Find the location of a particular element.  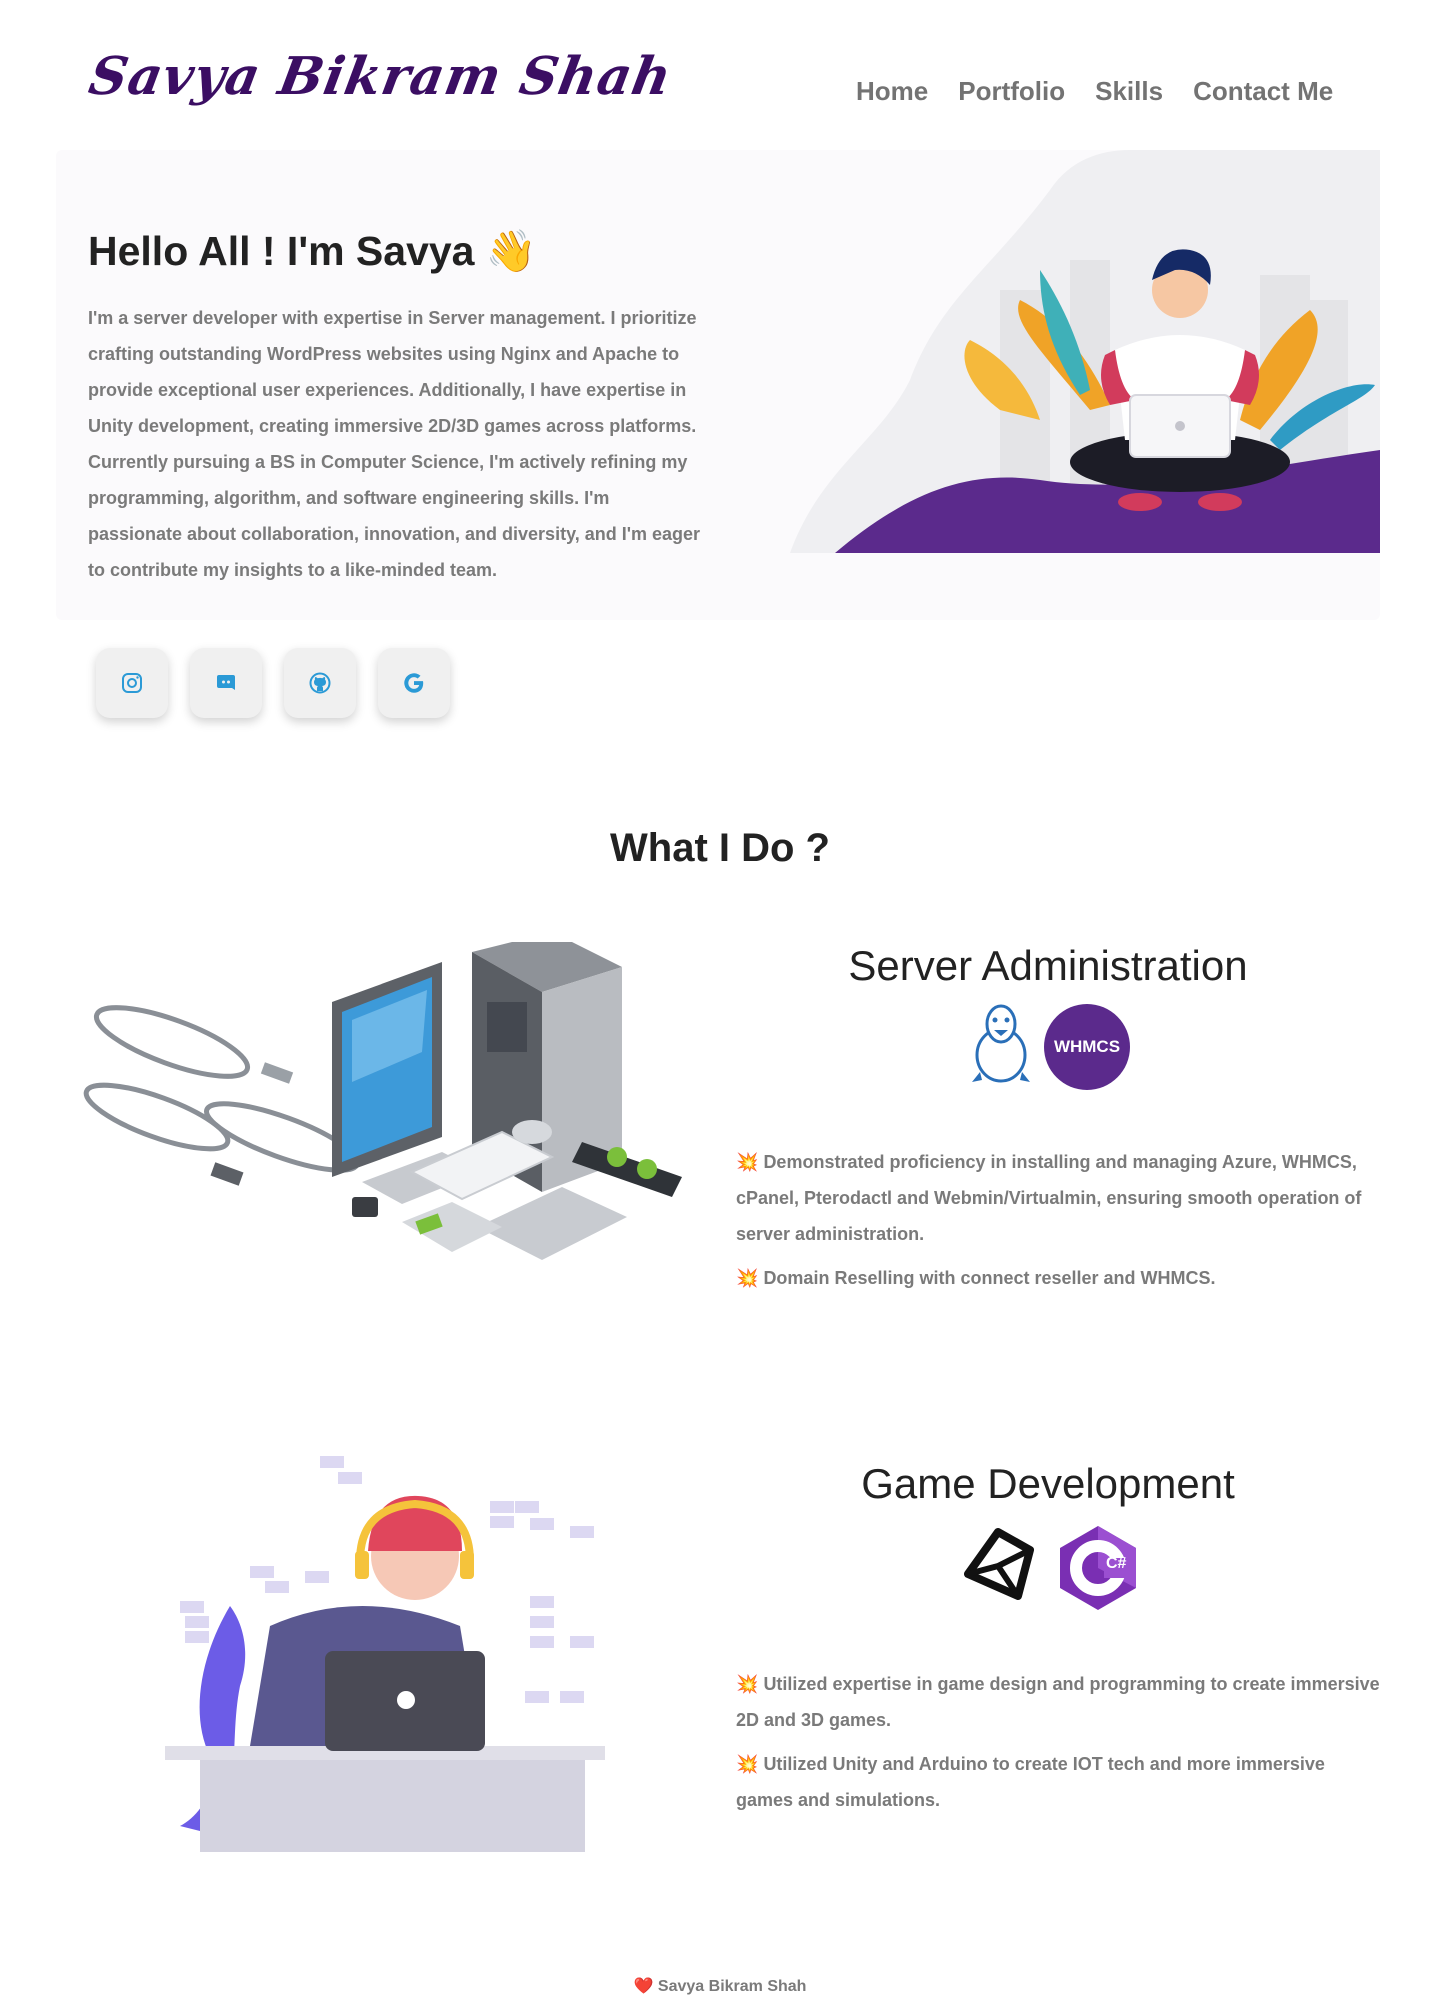

google-button is located at coordinates (414, 683).